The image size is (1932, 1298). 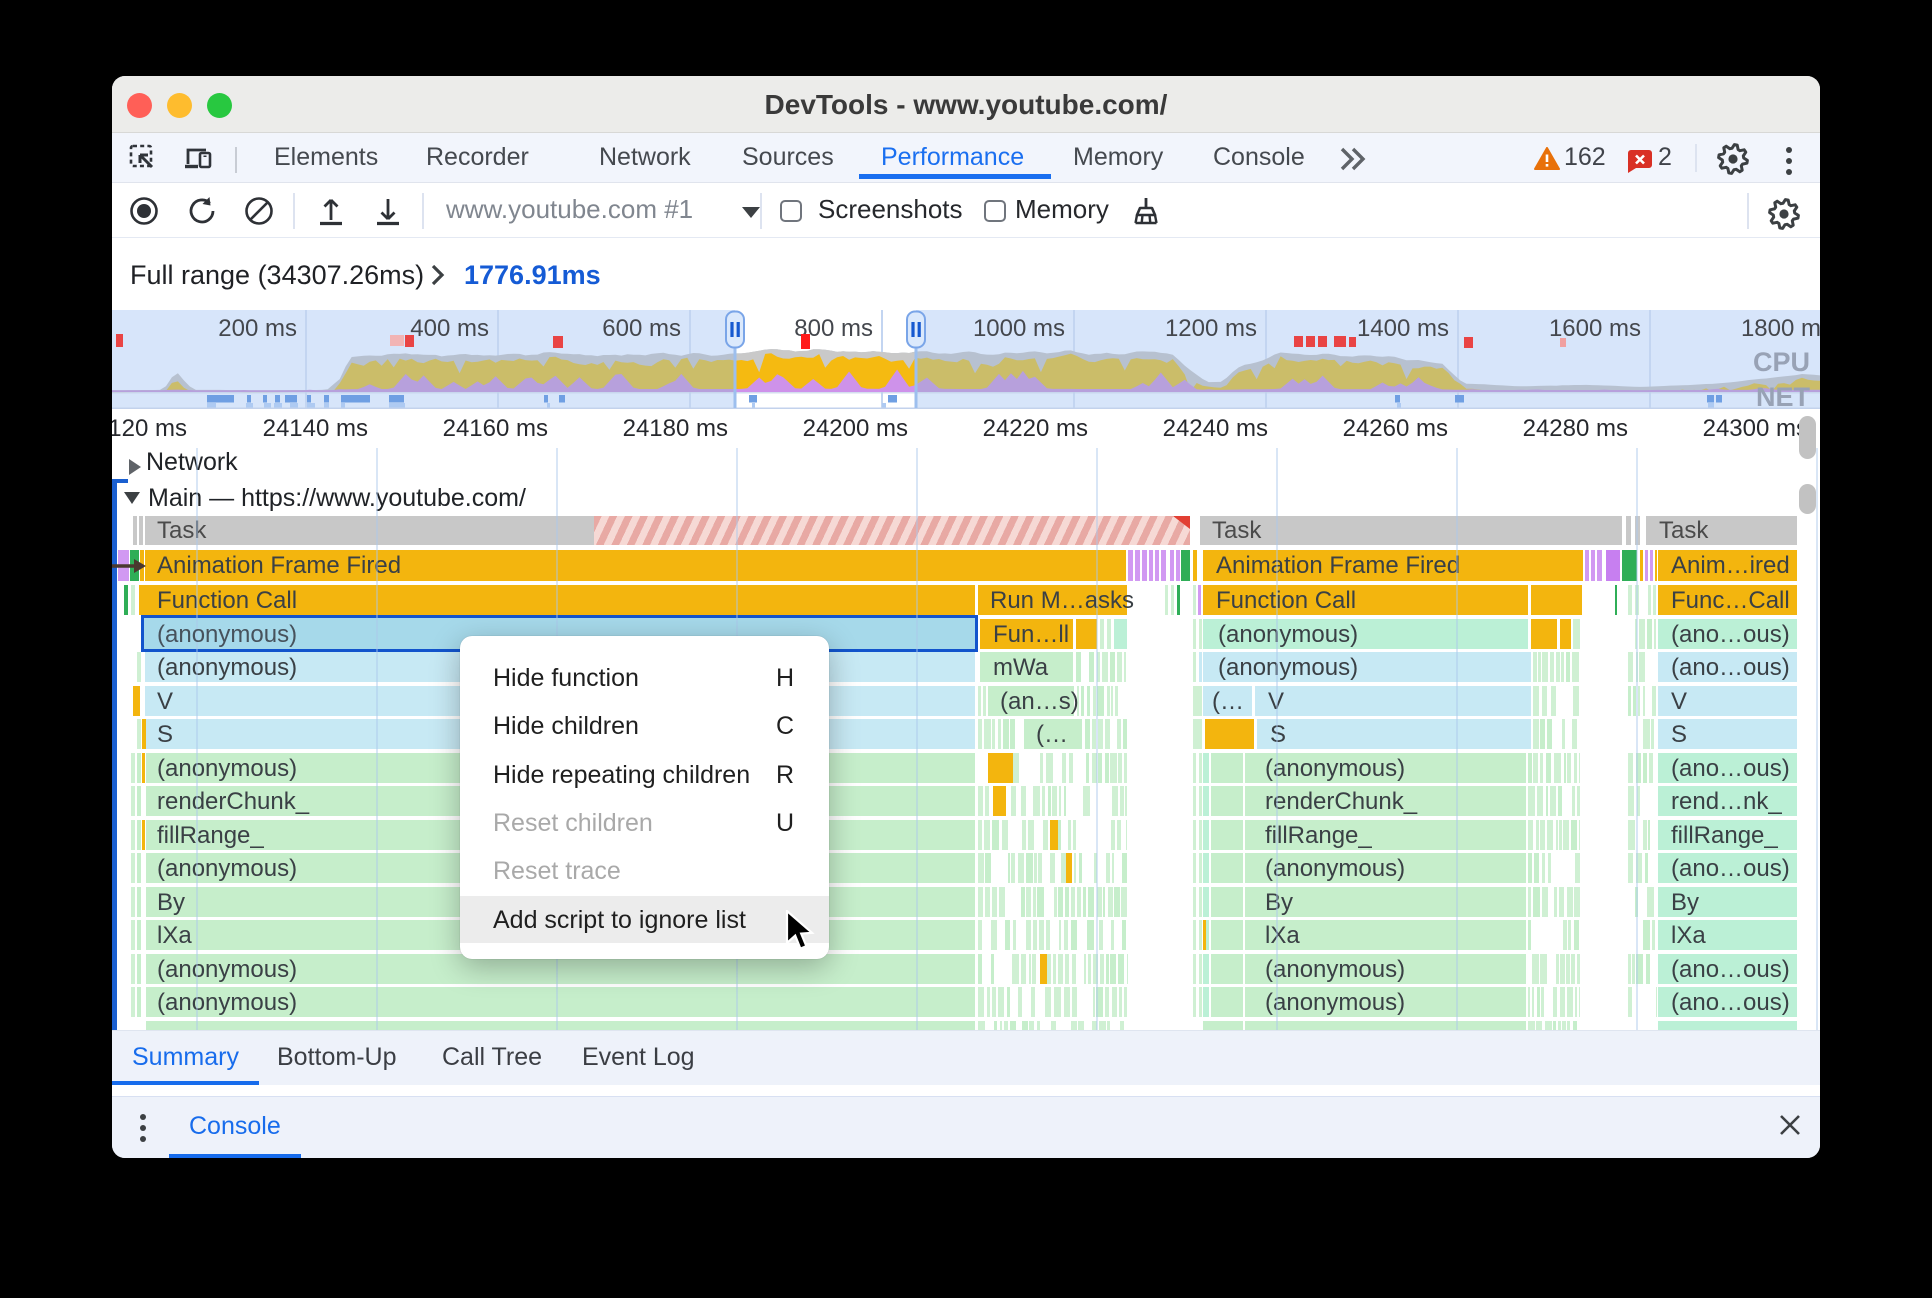 What do you see at coordinates (257, 328) in the screenshot?
I see `svg-text: 200 ms` at bounding box center [257, 328].